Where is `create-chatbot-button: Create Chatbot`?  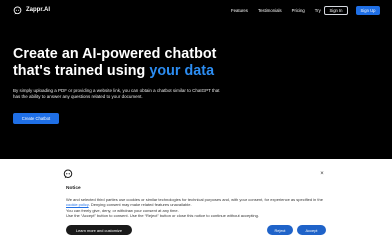 create-chatbot-button: Create Chatbot is located at coordinates (36, 118).